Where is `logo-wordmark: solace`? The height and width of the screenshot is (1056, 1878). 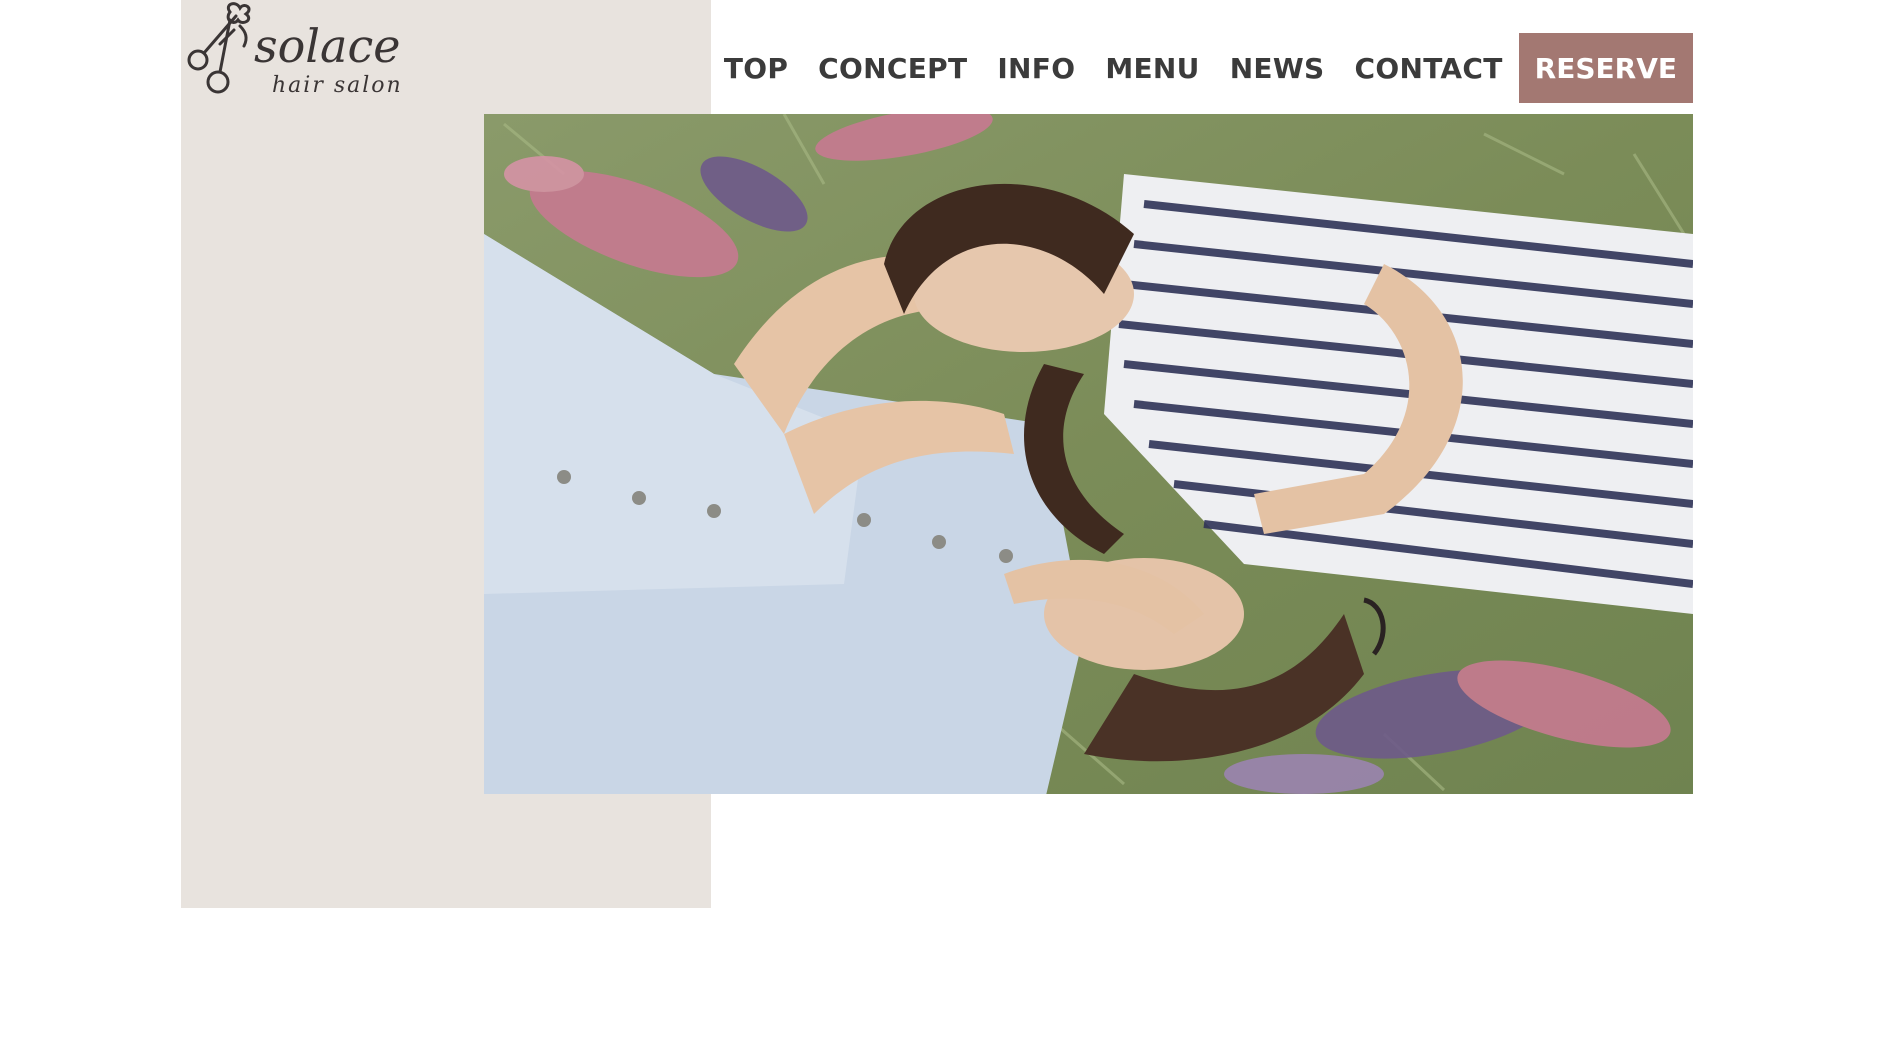 logo-wordmark: solace is located at coordinates (327, 46).